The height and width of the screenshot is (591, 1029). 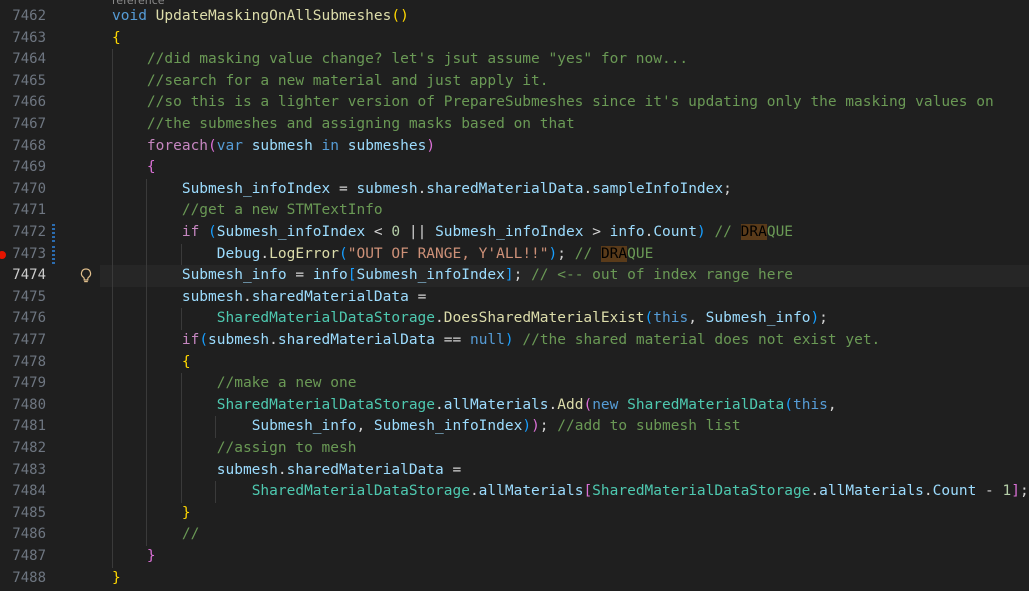 What do you see at coordinates (190, 534) in the screenshot?
I see `code-token: //` at bounding box center [190, 534].